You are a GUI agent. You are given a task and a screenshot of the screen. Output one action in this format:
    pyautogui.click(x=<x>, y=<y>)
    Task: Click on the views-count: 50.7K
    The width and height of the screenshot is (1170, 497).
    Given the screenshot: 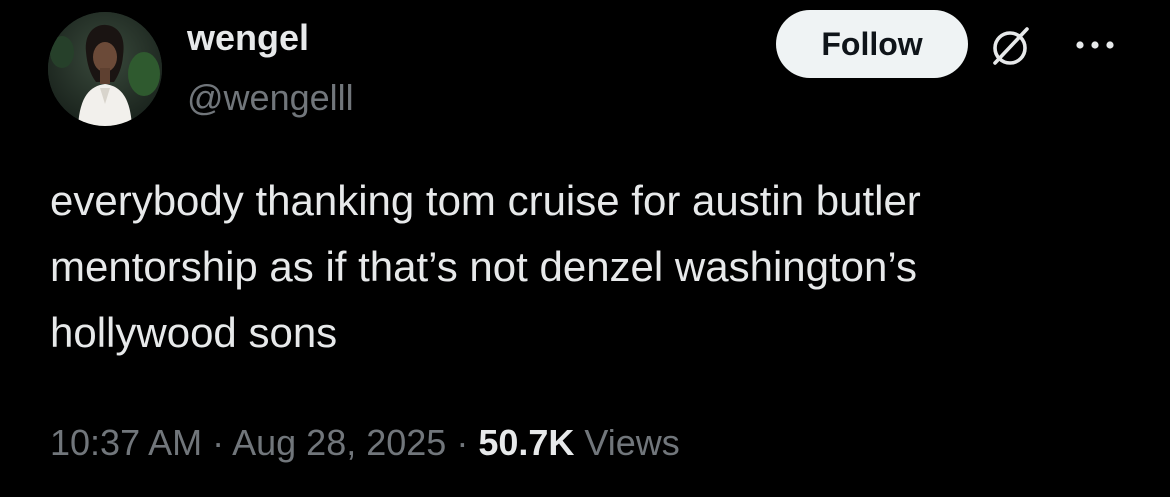 What is the action you would take?
    pyautogui.click(x=526, y=442)
    